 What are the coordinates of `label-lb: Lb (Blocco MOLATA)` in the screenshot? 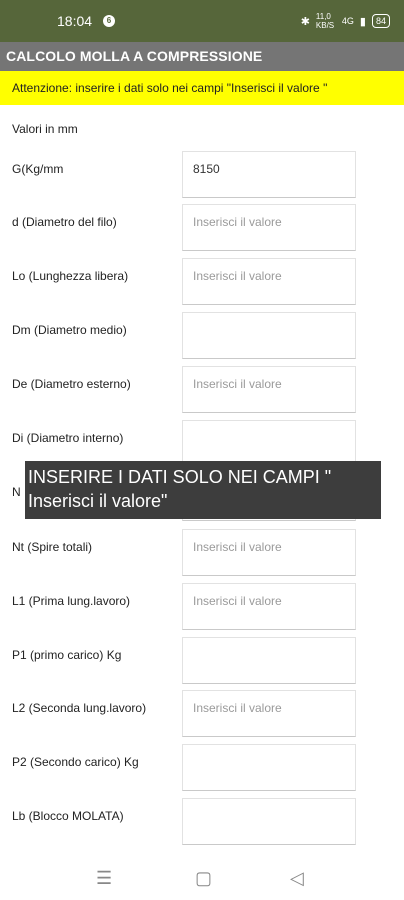 It's located at (68, 816).